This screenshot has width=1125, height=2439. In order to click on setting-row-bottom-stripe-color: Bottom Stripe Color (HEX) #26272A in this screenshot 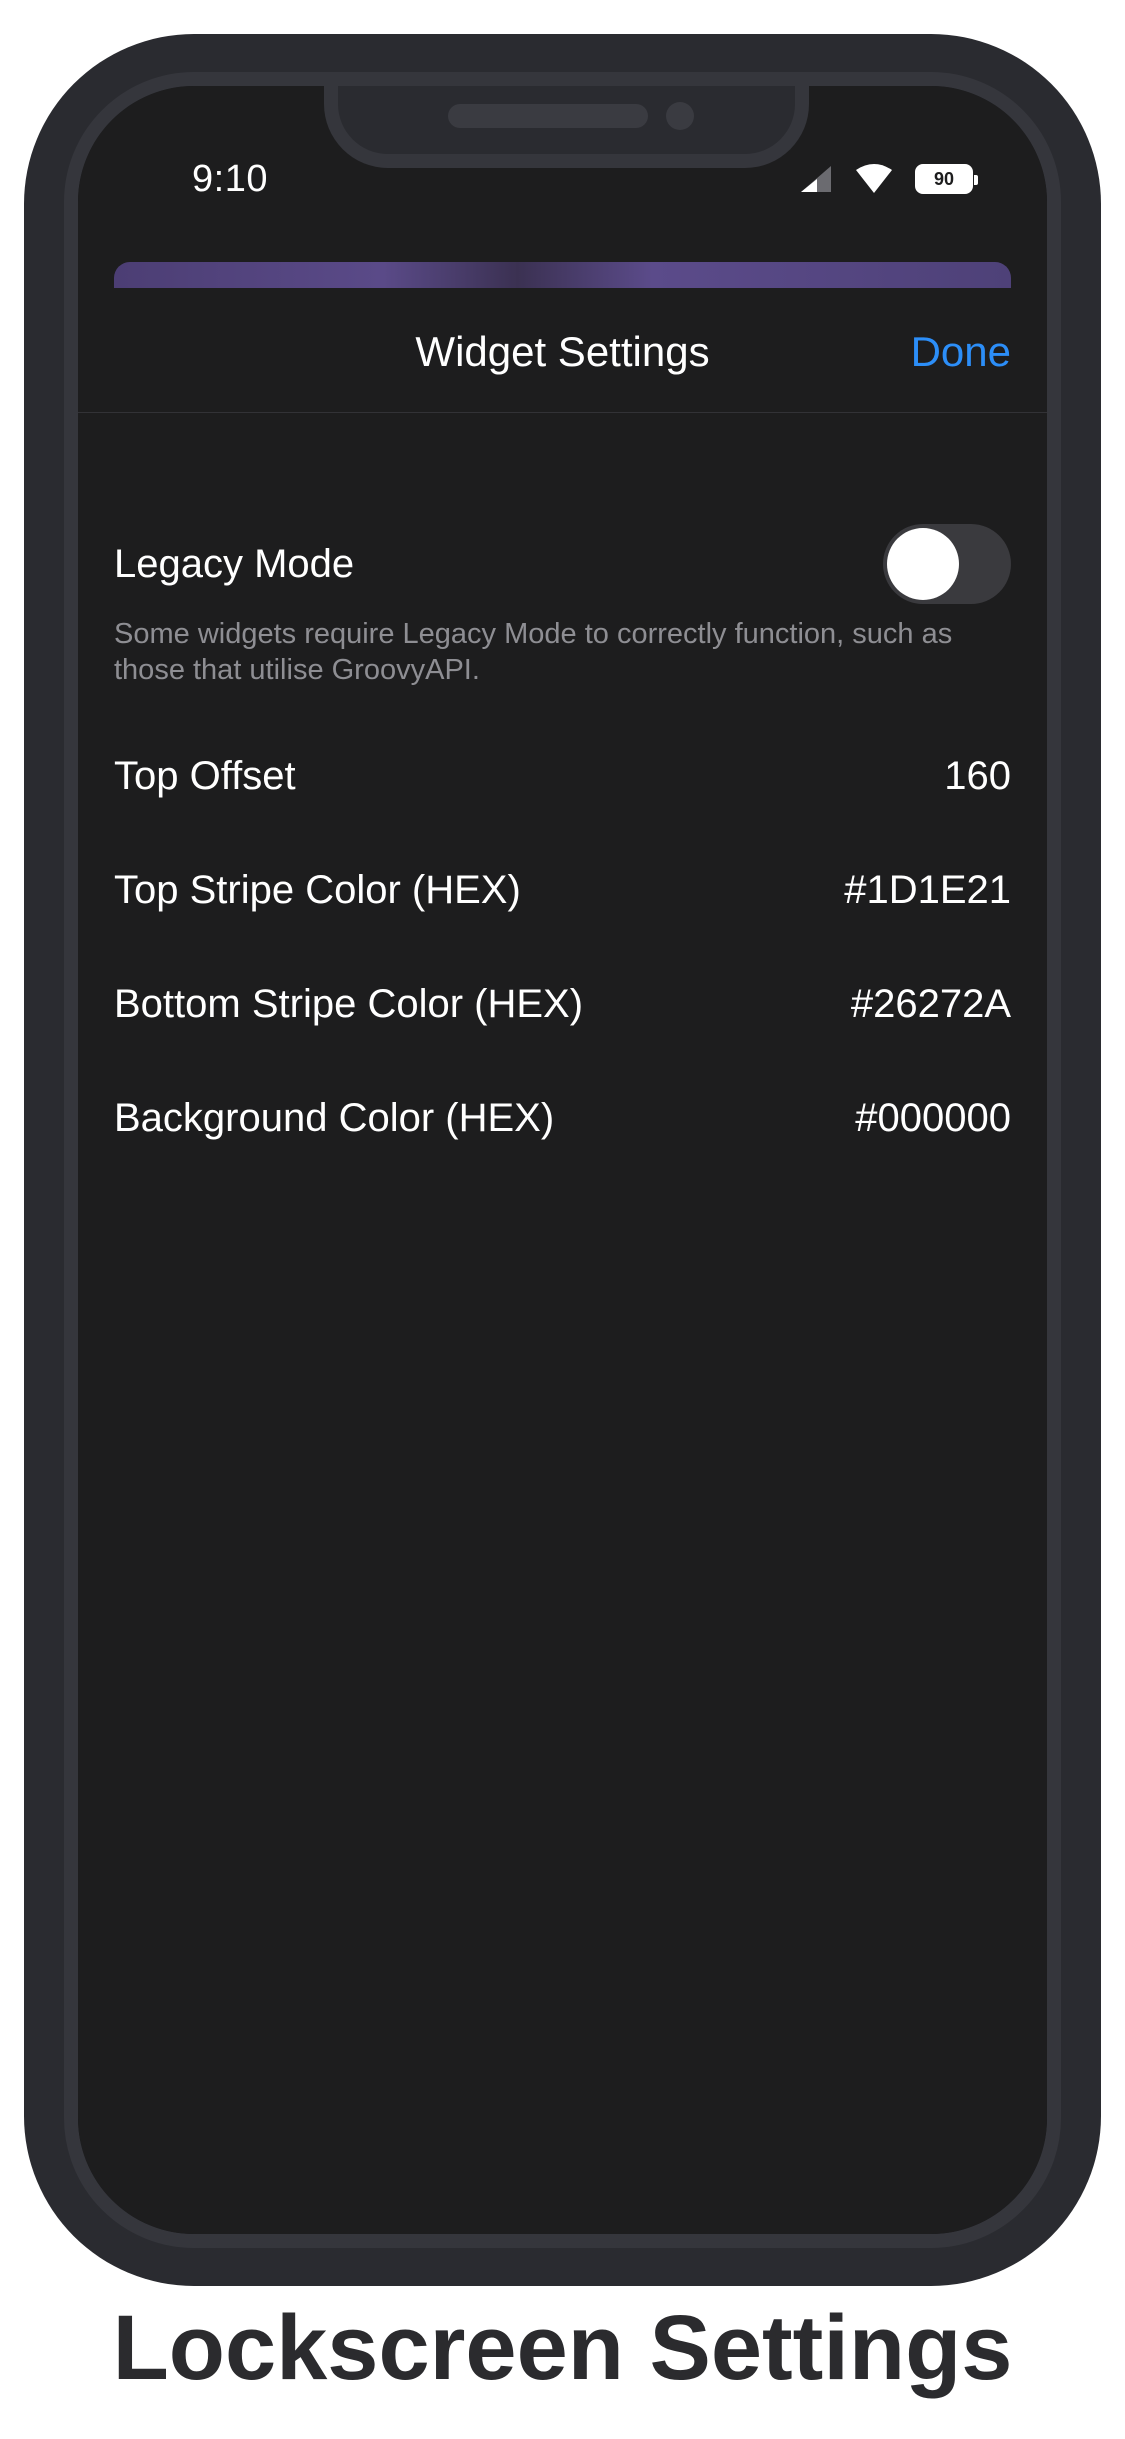, I will do `click(562, 1004)`.